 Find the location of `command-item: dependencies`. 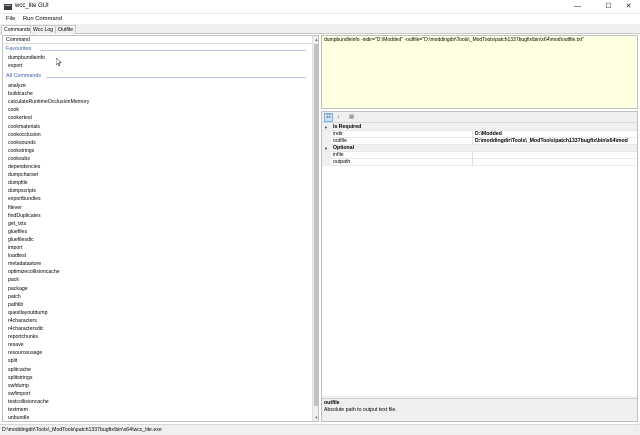

command-item: dependencies is located at coordinates (24, 168).